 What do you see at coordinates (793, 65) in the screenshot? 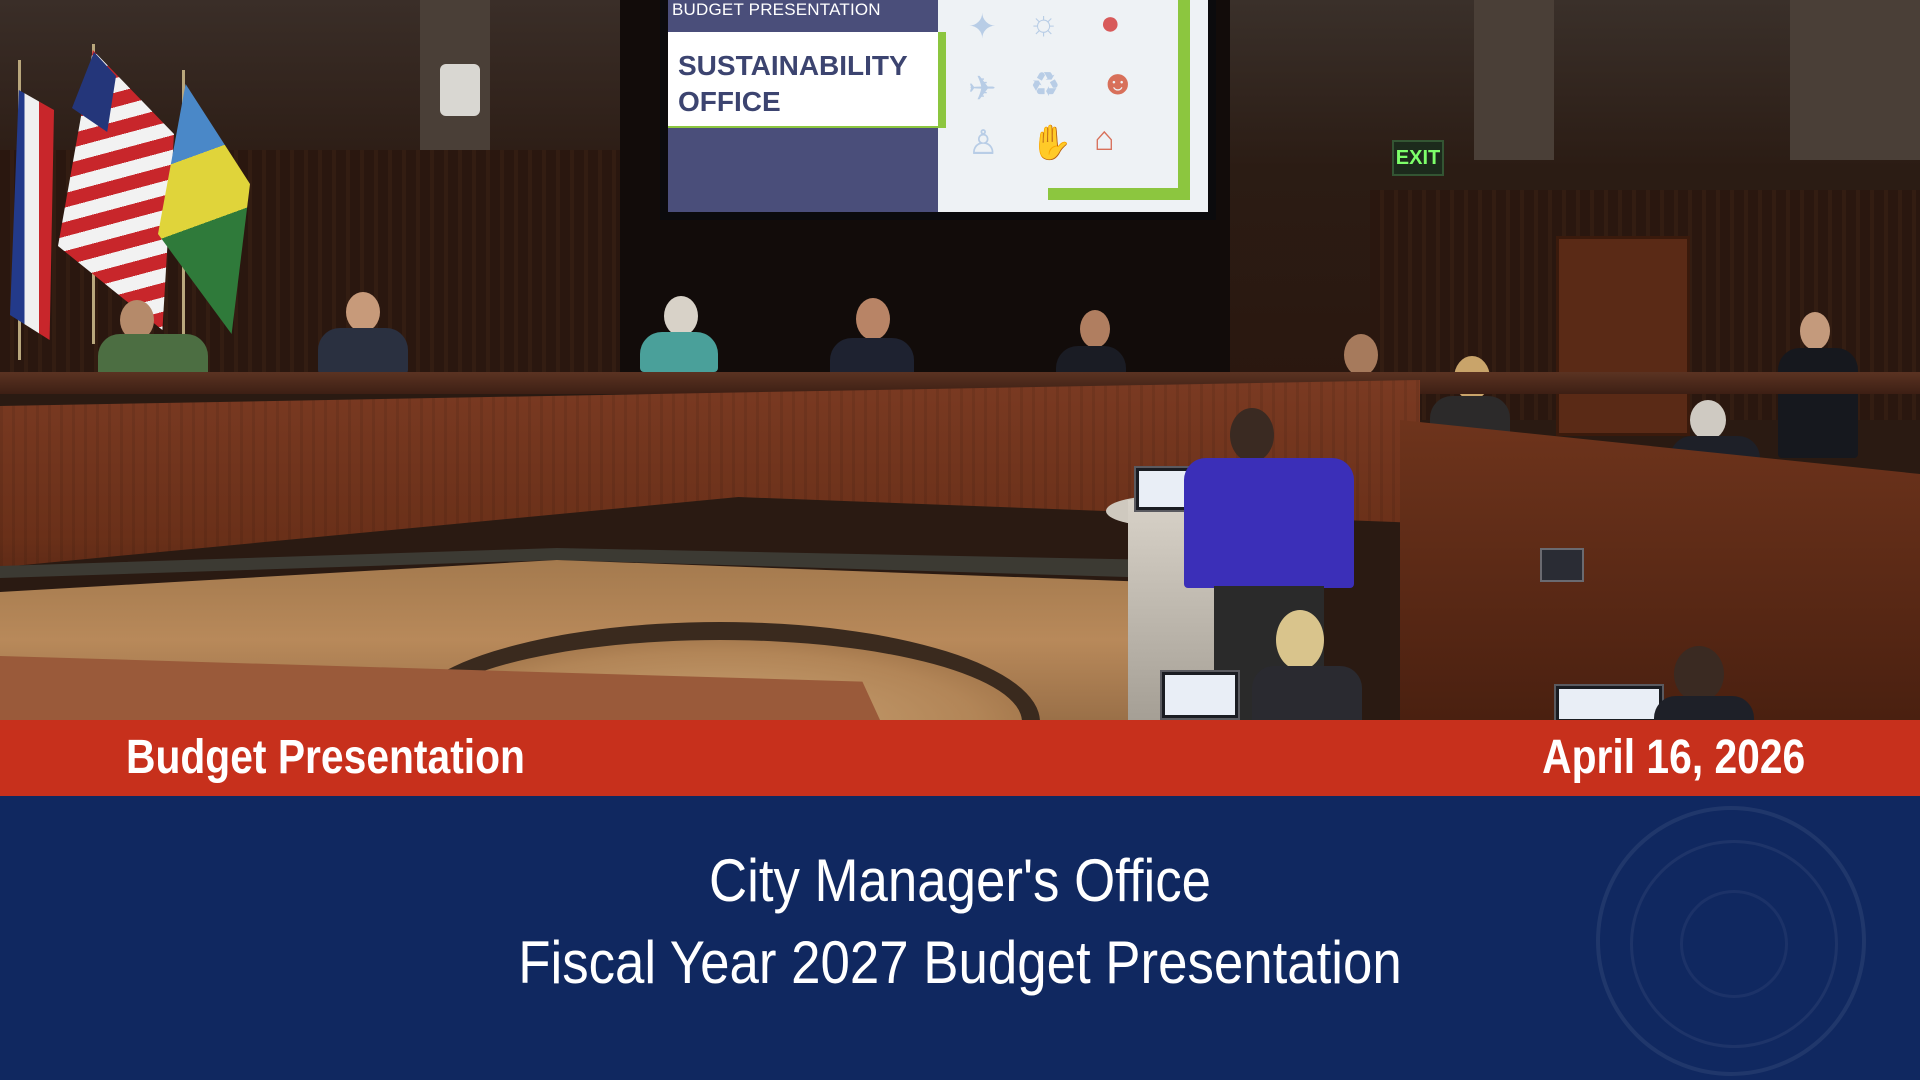
I see `slide-title-line: SUSTAINABILITY` at bounding box center [793, 65].